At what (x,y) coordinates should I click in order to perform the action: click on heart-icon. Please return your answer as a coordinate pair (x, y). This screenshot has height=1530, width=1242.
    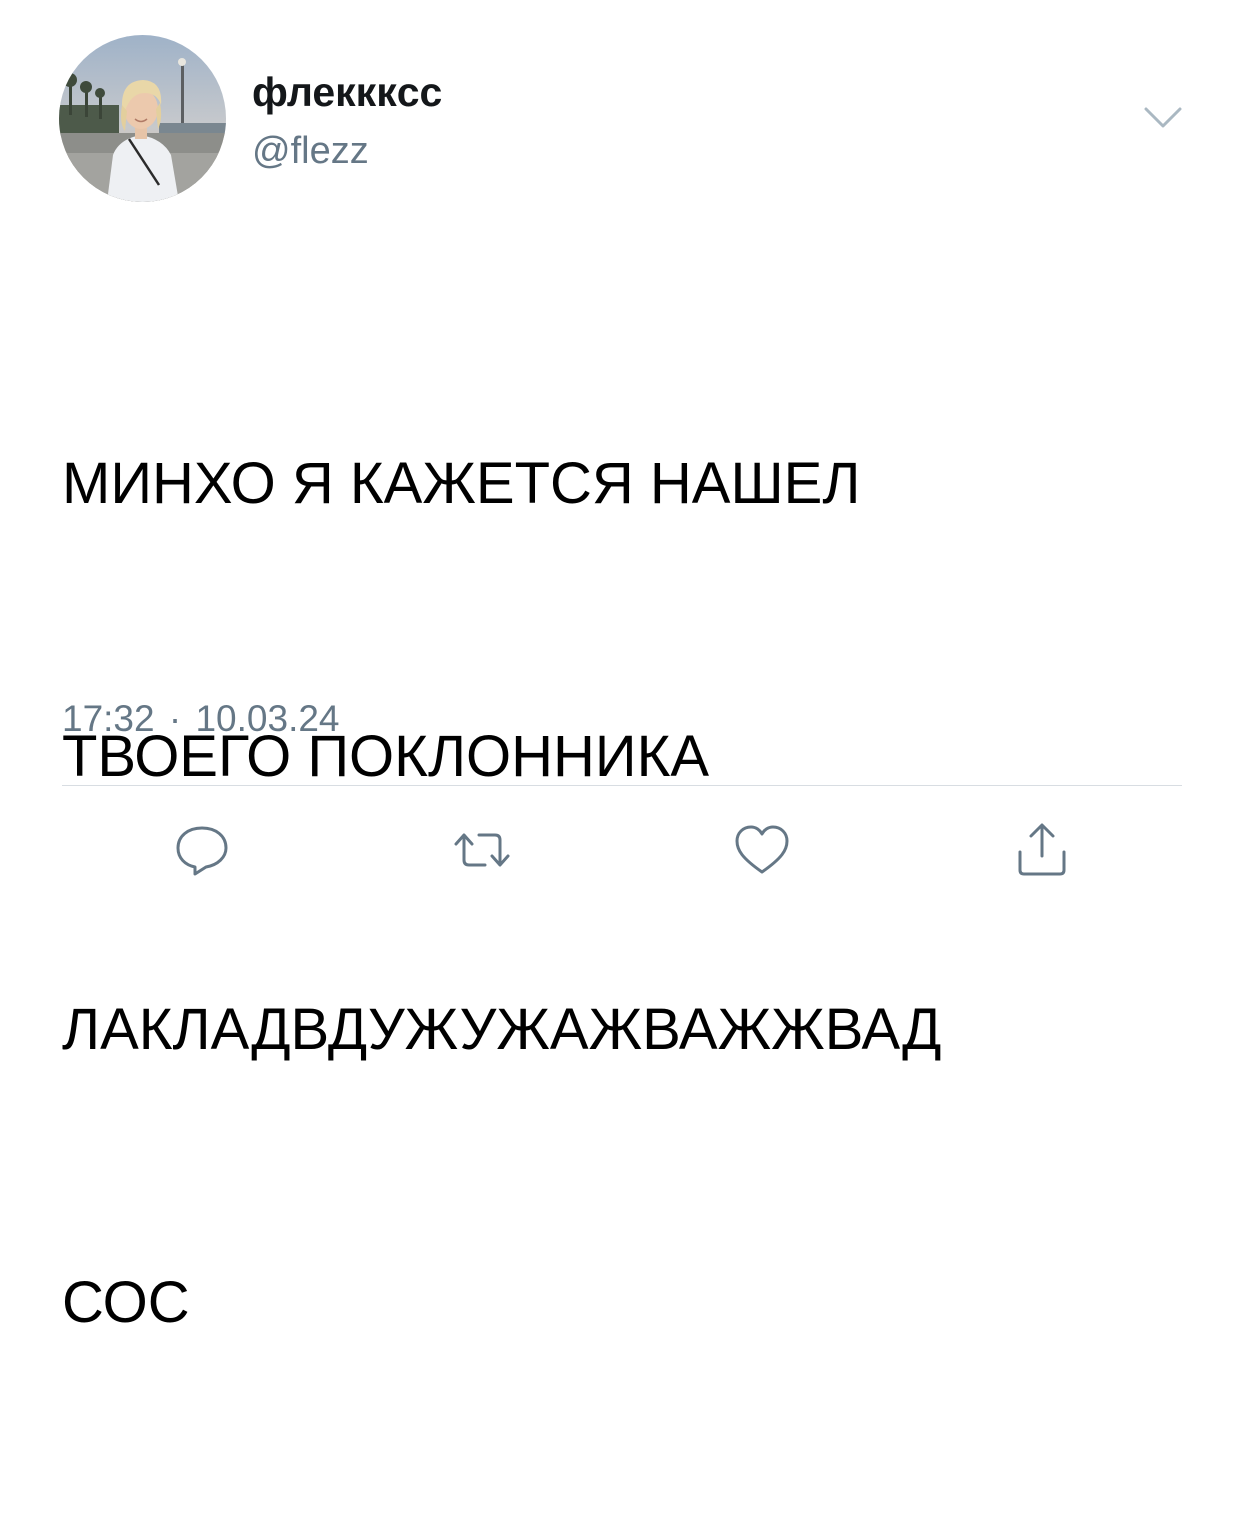
    Looking at the image, I should click on (762, 849).